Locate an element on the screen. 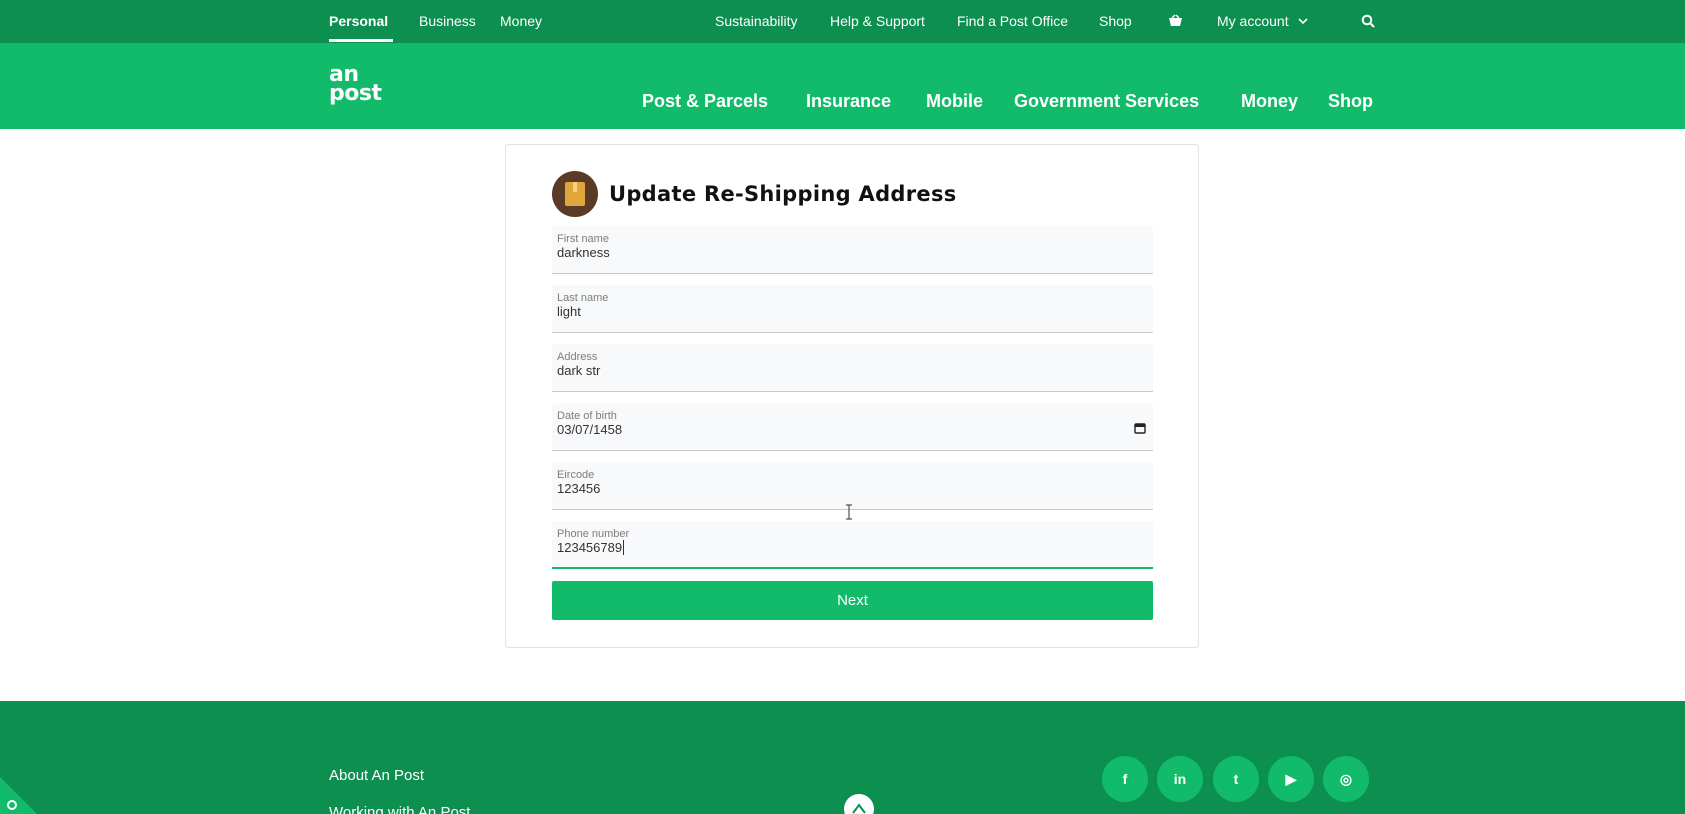  eircode-value: 123456 is located at coordinates (578, 488).